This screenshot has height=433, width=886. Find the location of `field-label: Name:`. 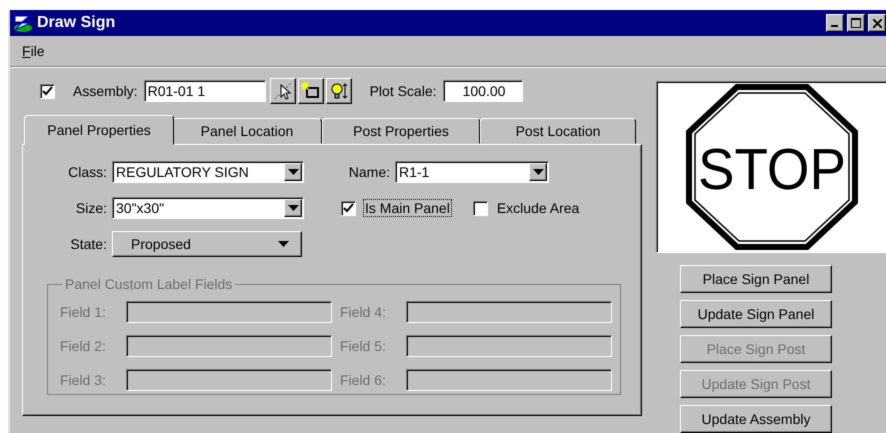

field-label: Name: is located at coordinates (369, 172).